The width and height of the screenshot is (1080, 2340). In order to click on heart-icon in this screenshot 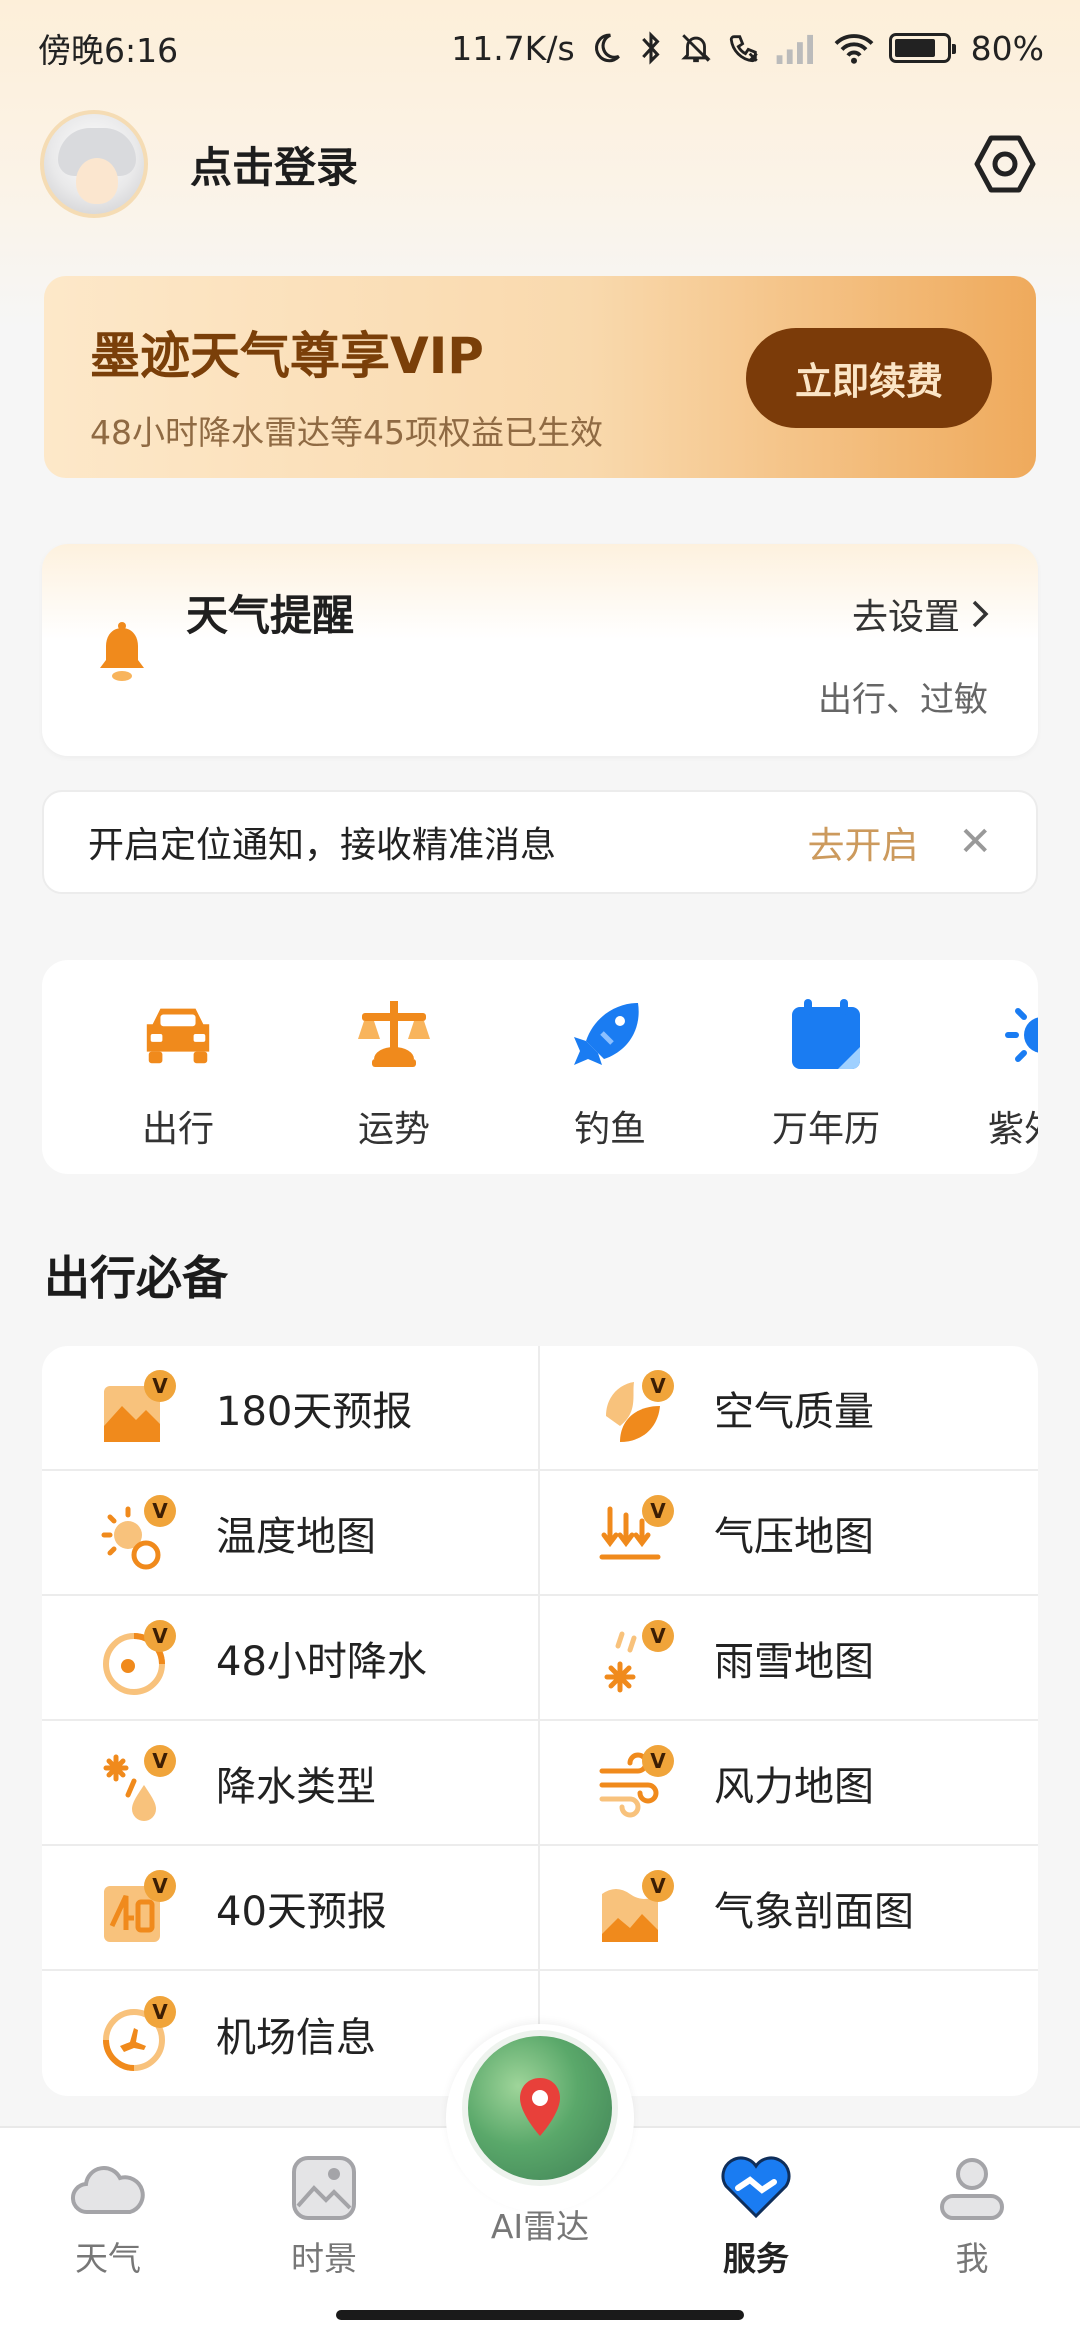, I will do `click(756, 2188)`.